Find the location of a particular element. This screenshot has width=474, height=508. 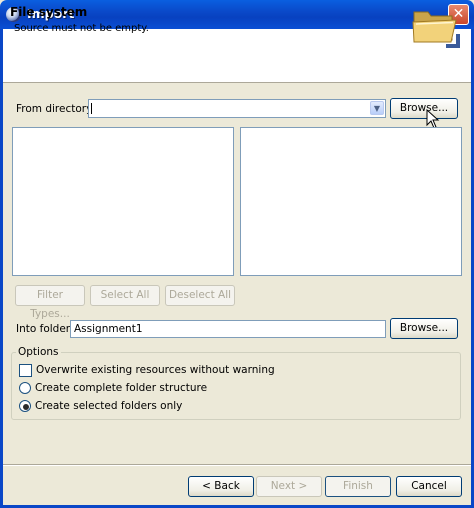

cancel-button: Cancel is located at coordinates (429, 486).